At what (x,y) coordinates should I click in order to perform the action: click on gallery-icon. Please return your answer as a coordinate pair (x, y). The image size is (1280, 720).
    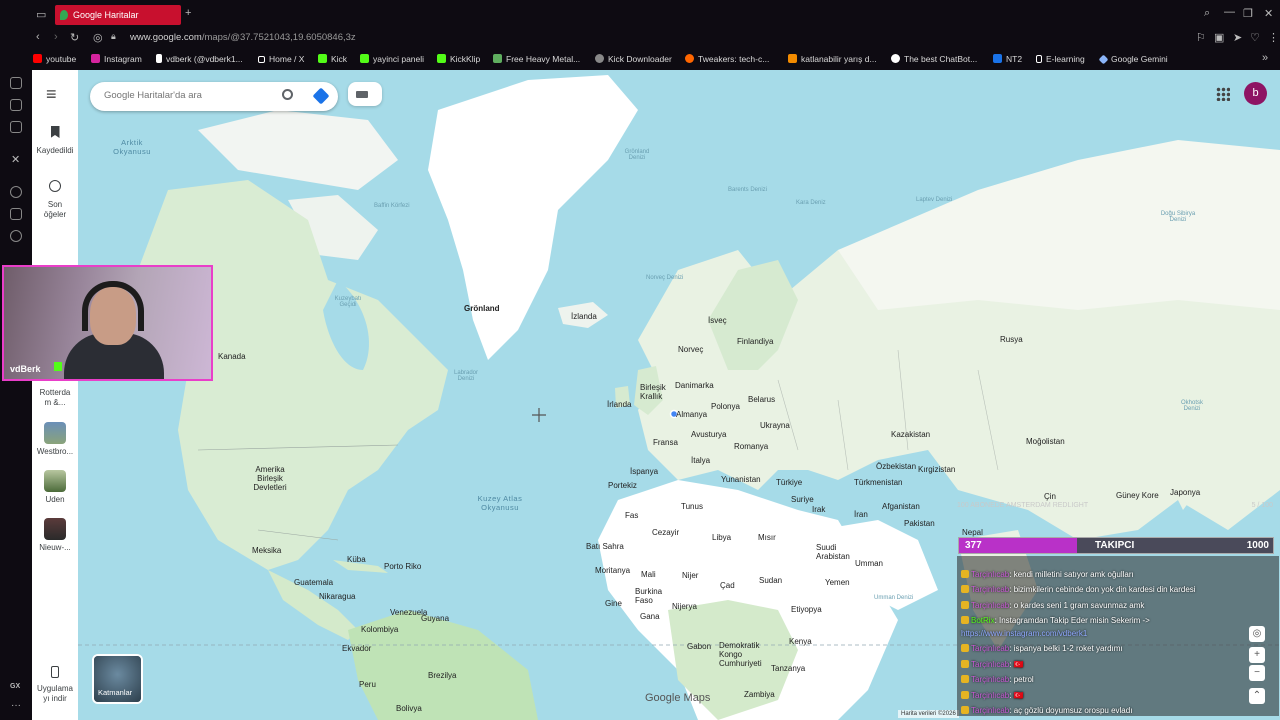
    Looking at the image, I should click on (16, 105).